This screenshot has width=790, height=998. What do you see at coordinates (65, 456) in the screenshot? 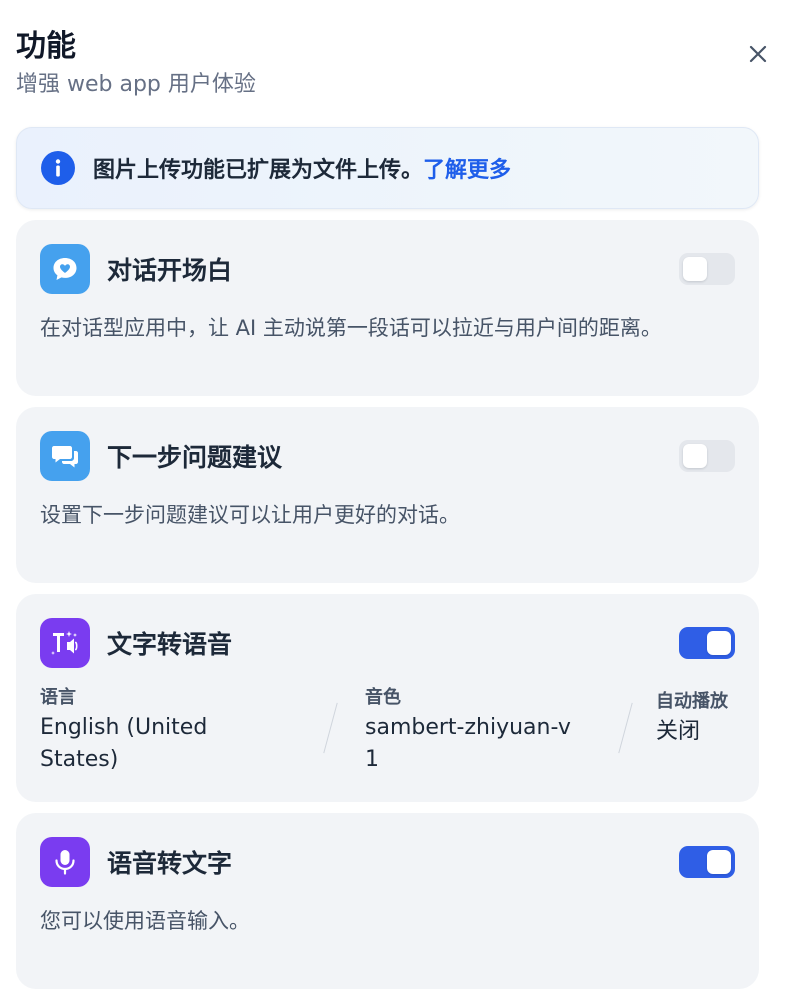
I see `chat-suggestions-icon` at bounding box center [65, 456].